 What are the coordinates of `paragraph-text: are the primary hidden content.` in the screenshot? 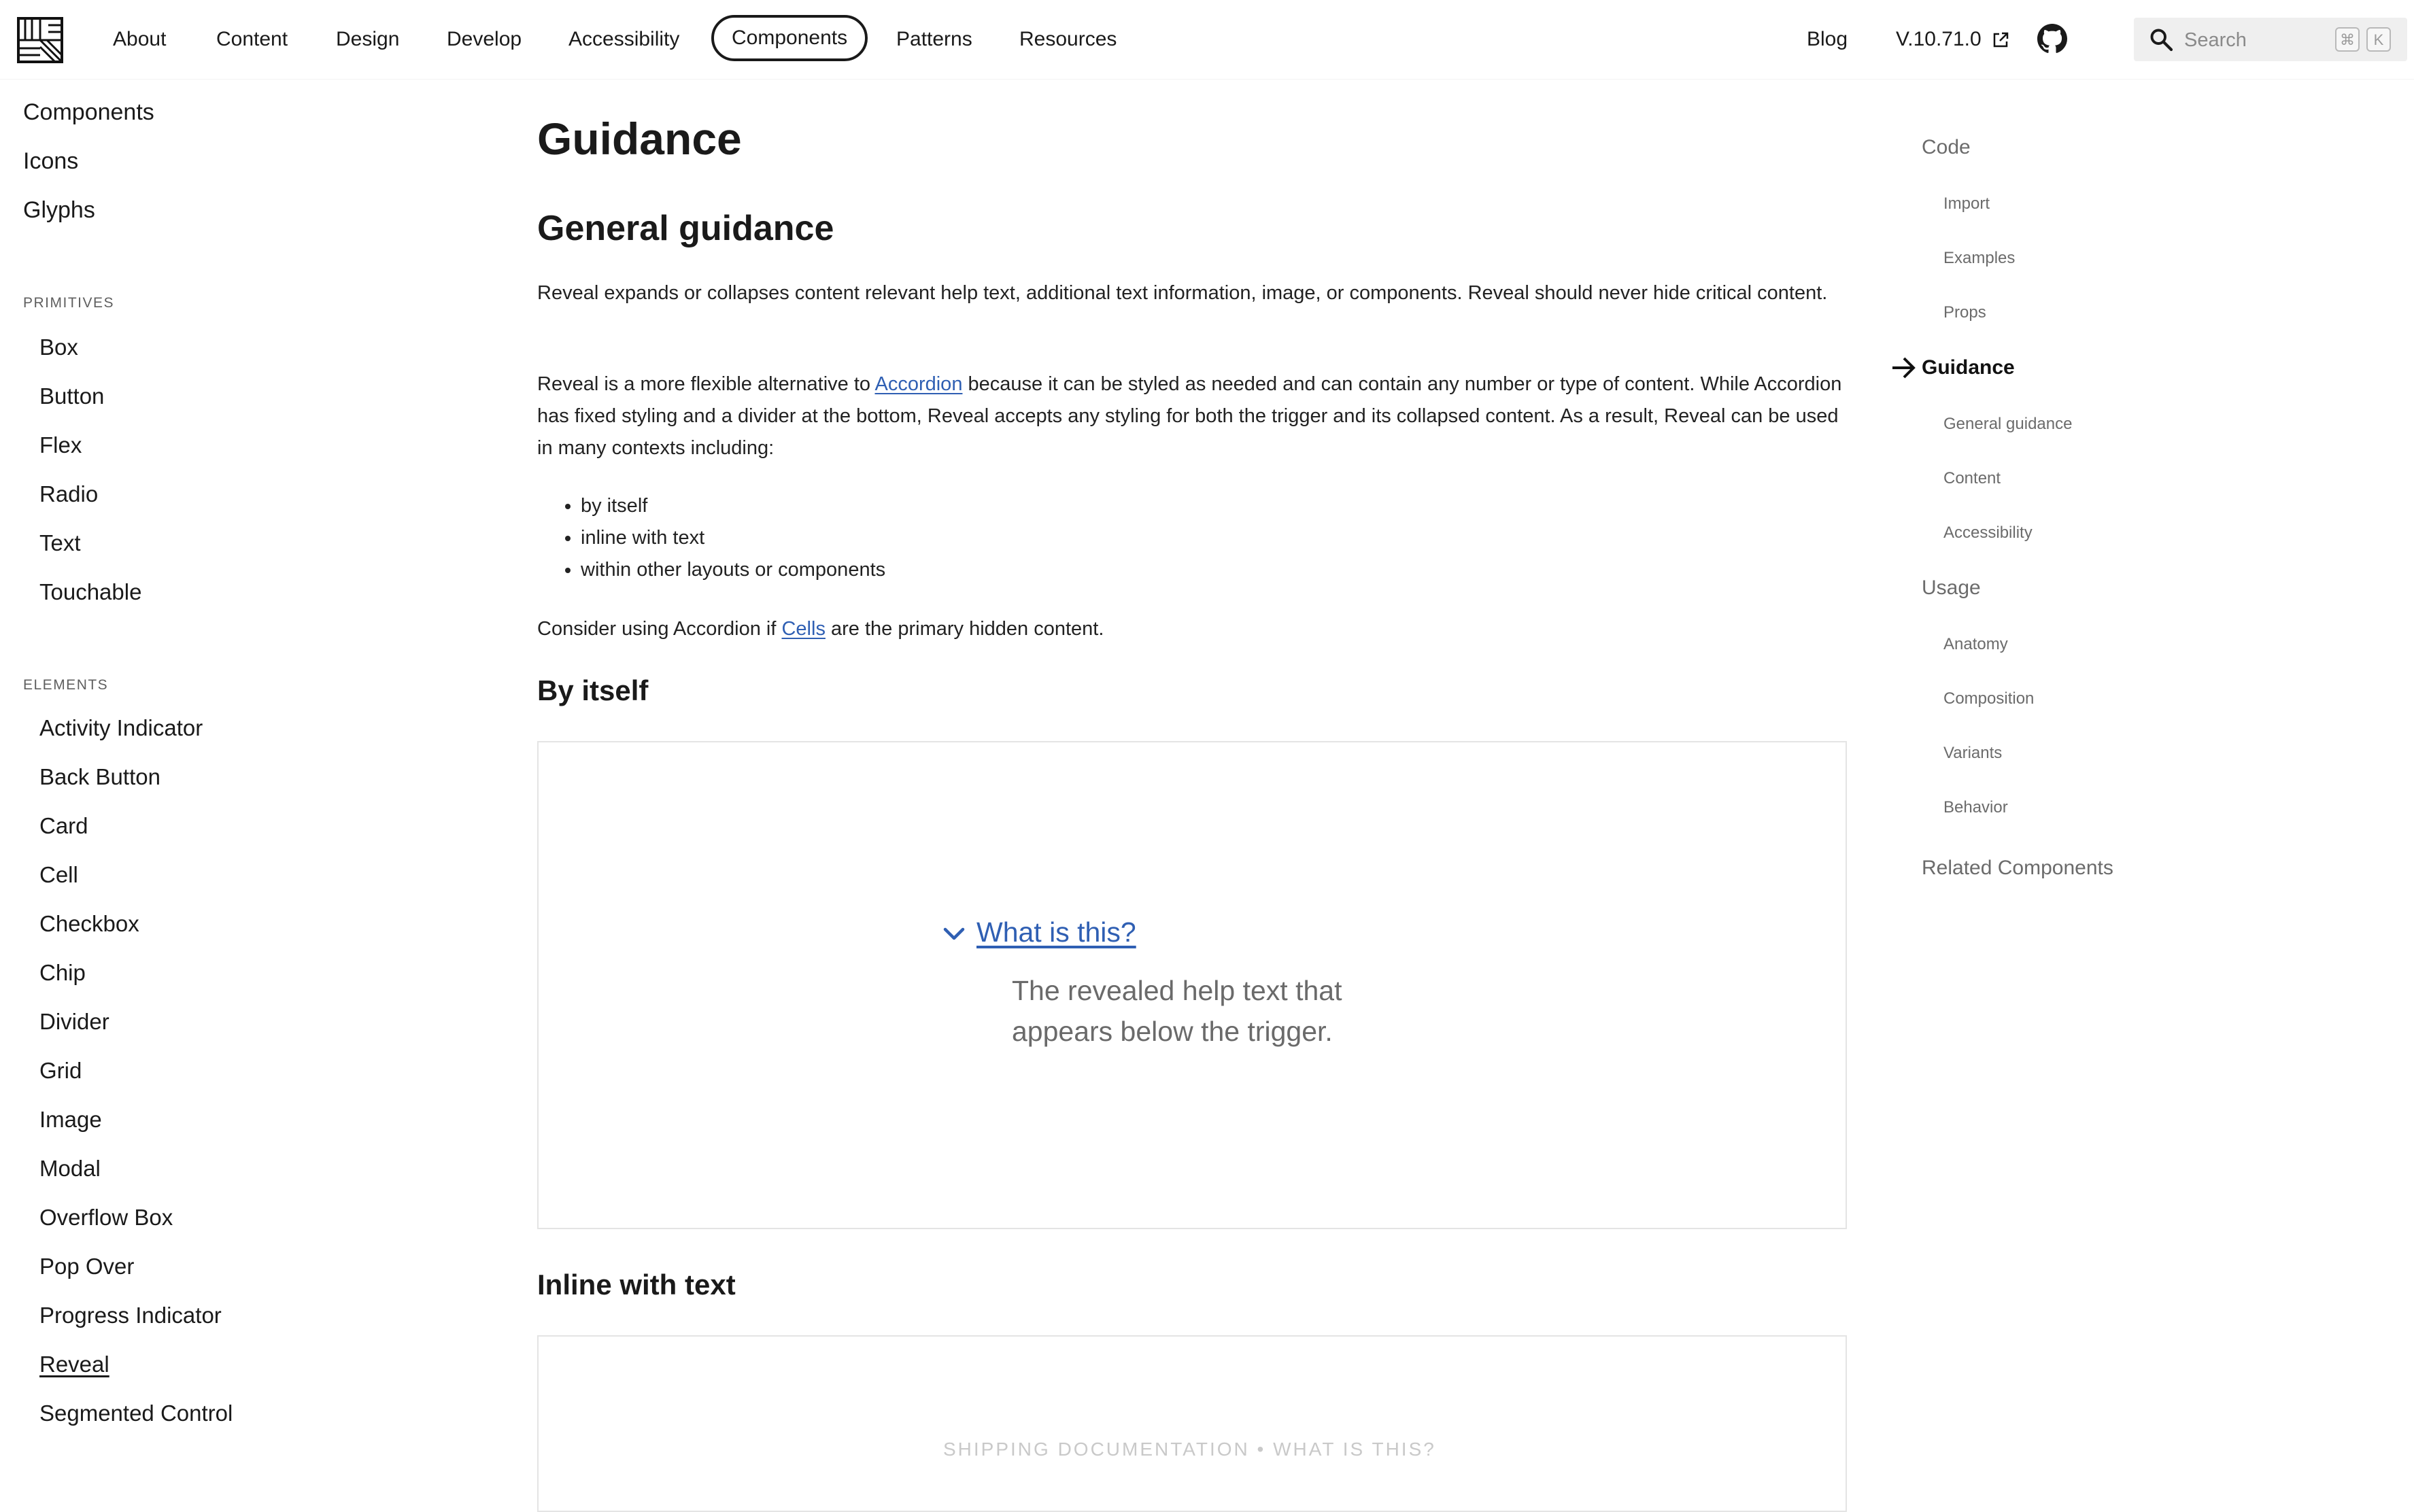 It's located at (965, 629).